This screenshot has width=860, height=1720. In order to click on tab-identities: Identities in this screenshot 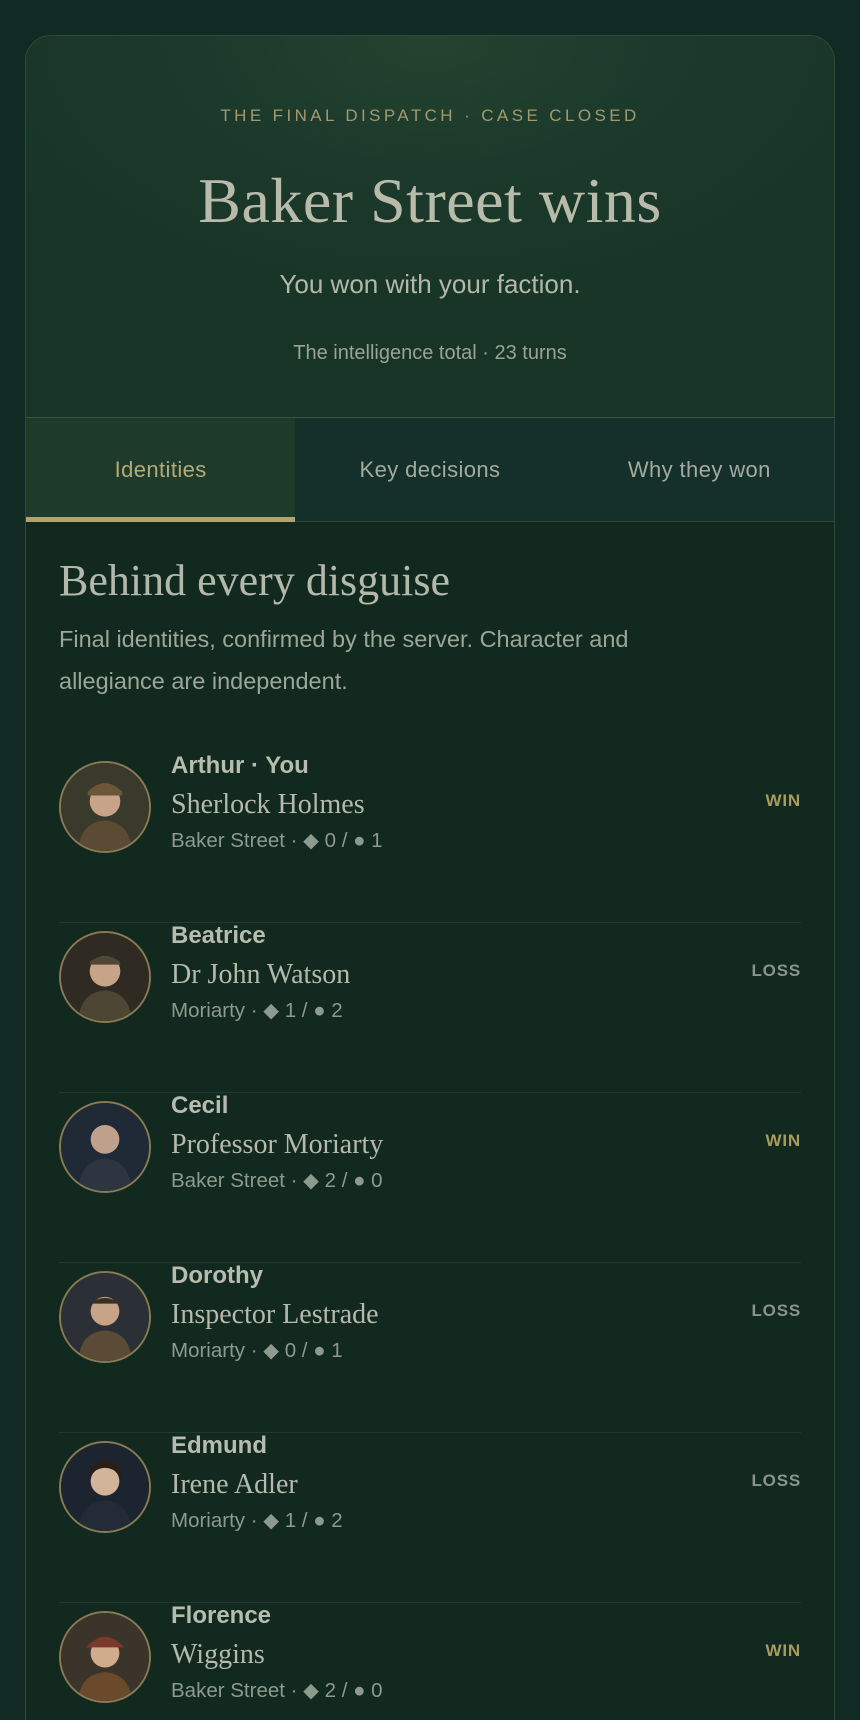, I will do `click(161, 470)`.